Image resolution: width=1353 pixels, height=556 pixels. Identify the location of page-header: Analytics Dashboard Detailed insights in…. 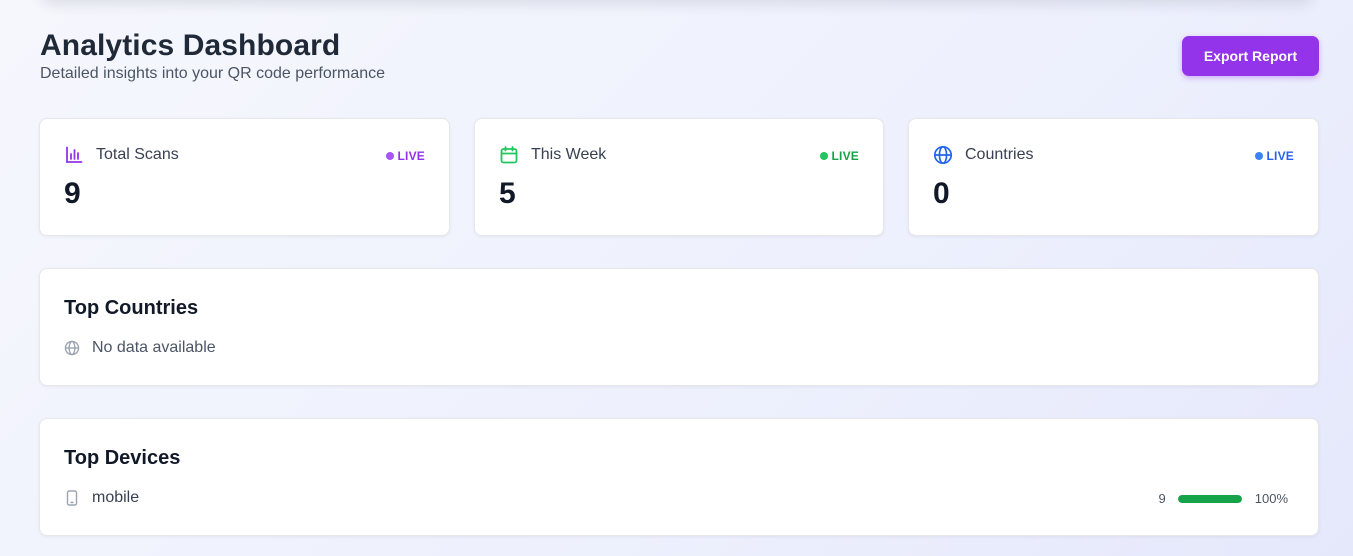
(679, 58).